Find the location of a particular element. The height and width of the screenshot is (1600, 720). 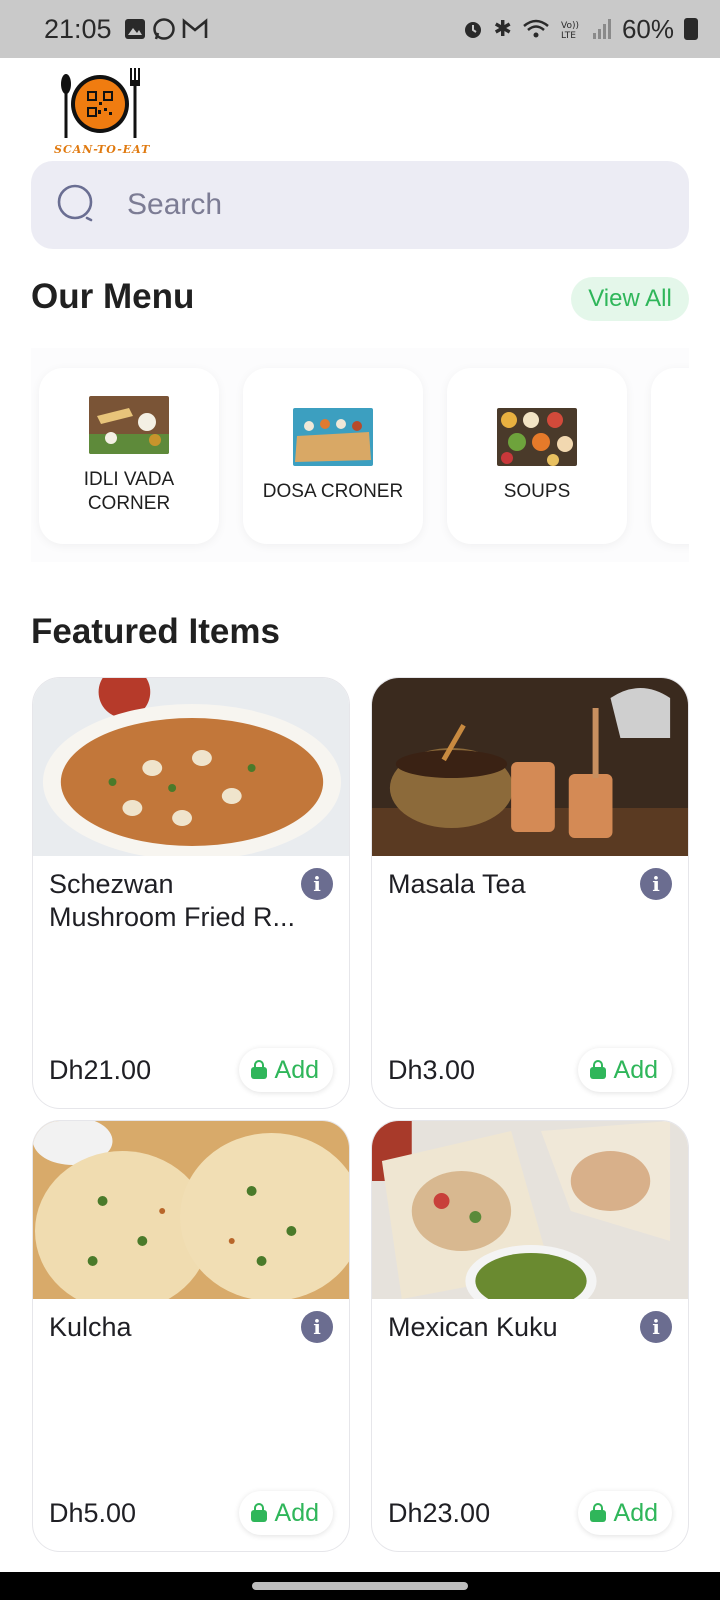

featured-item-card: Kulcha i Dh5.00 Add is located at coordinates (191, 1336).